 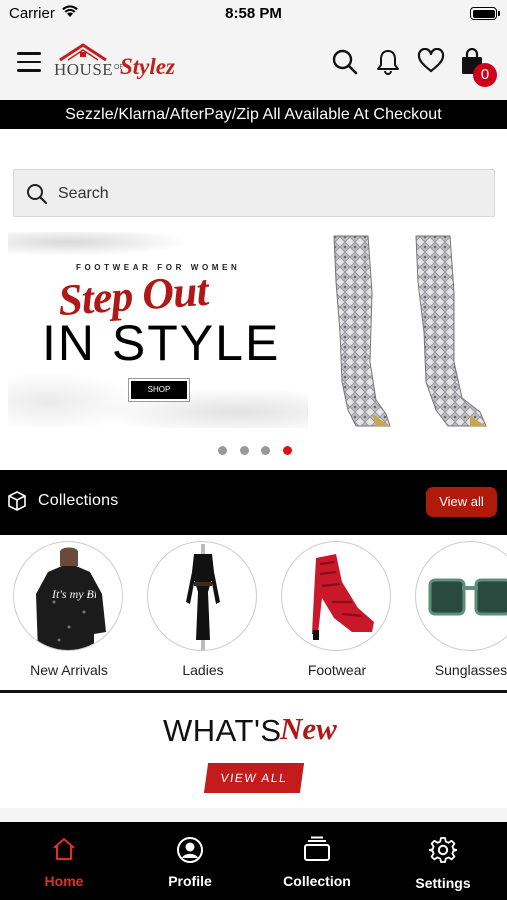 What do you see at coordinates (161, 343) in the screenshot?
I see `hero-headline: IN STYLE` at bounding box center [161, 343].